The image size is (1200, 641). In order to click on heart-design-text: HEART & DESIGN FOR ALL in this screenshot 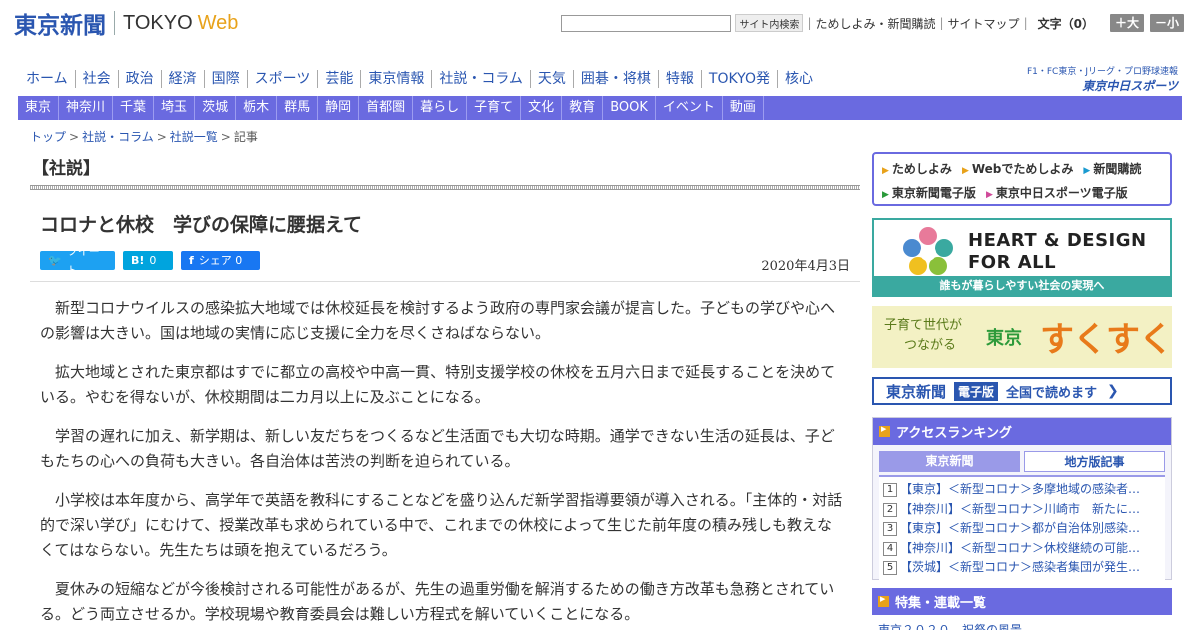, I will do `click(1057, 252)`.